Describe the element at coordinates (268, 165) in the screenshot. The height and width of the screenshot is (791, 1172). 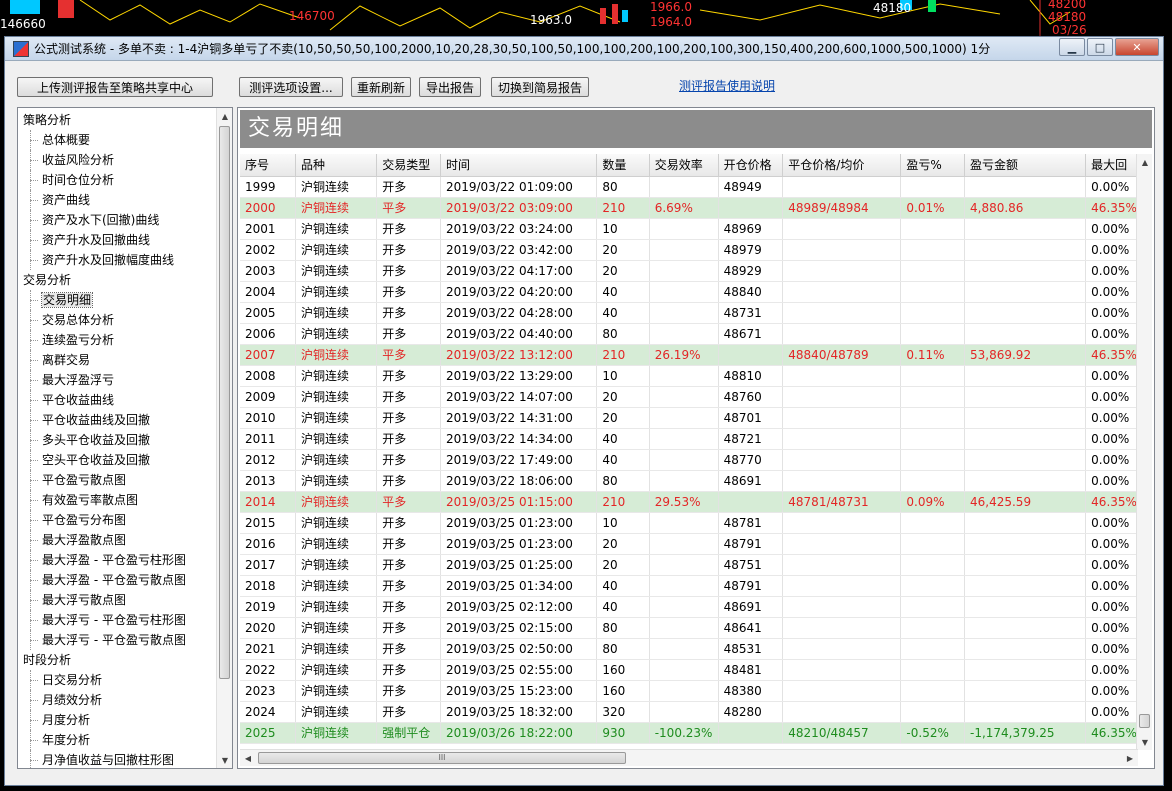
I see `column-header: 序号` at that location.